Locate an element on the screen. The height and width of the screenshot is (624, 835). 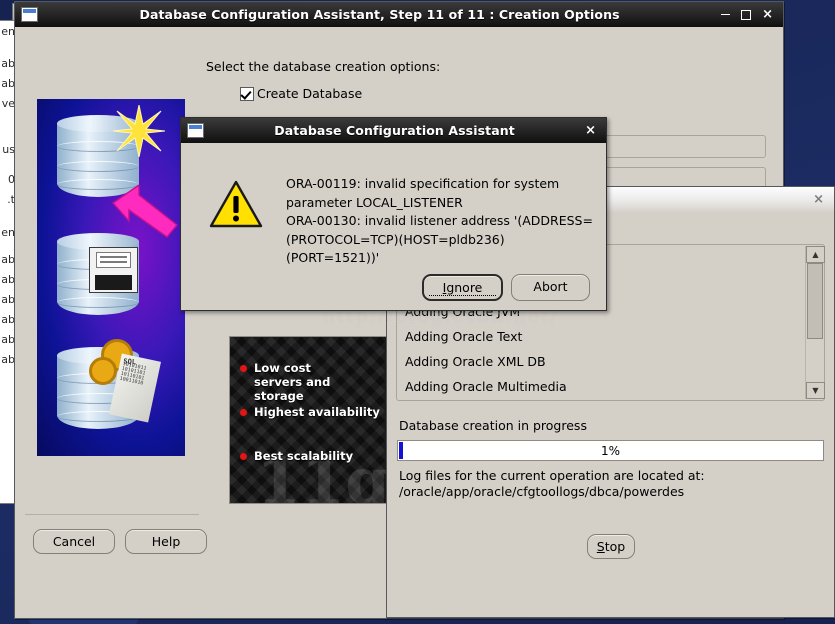
ad-bullet-label: Best scalability is located at coordinates (304, 456).